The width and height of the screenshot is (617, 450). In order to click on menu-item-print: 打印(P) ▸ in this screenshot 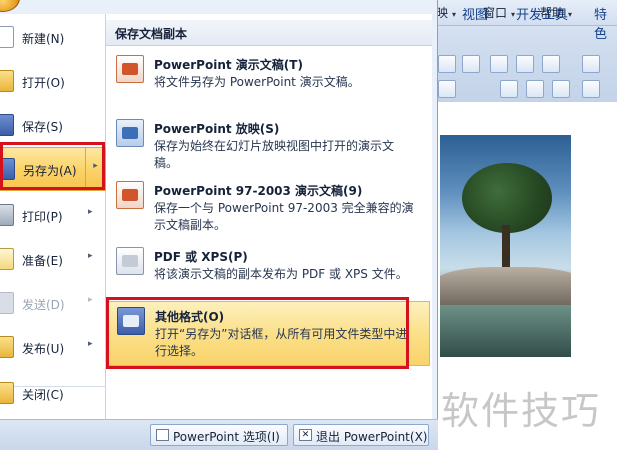, I will do `click(53, 216)`.